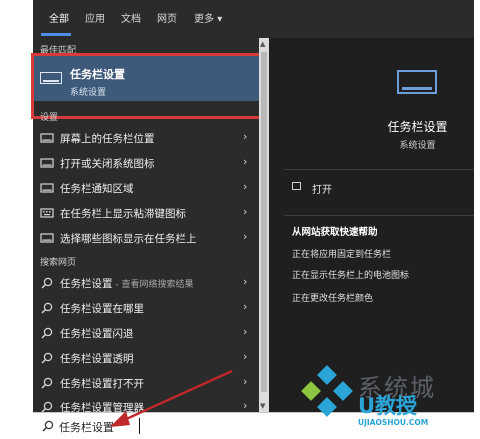 The width and height of the screenshot is (480, 439). Describe the element at coordinates (332, 297) in the screenshot. I see `web-help-link: 正在更改任务栏颜色` at that location.